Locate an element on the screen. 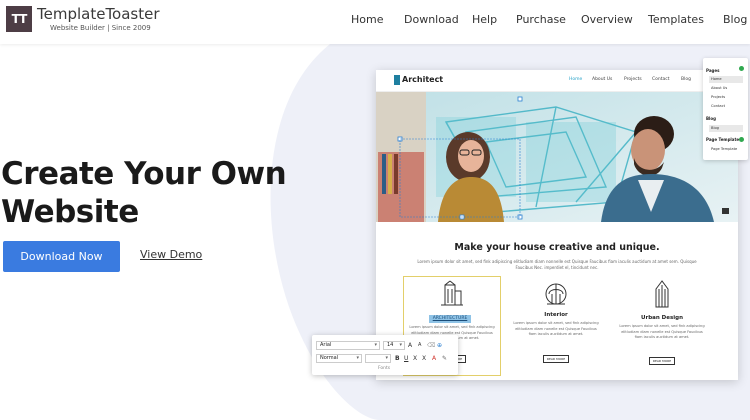 The image size is (750, 420). nav-download: Download is located at coordinates (431, 19).